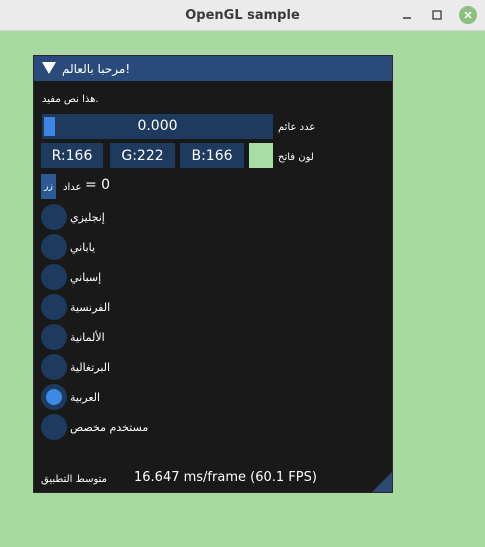 The height and width of the screenshot is (547, 485). Describe the element at coordinates (72, 187) in the screenshot. I see `counter-label: عداد` at that location.